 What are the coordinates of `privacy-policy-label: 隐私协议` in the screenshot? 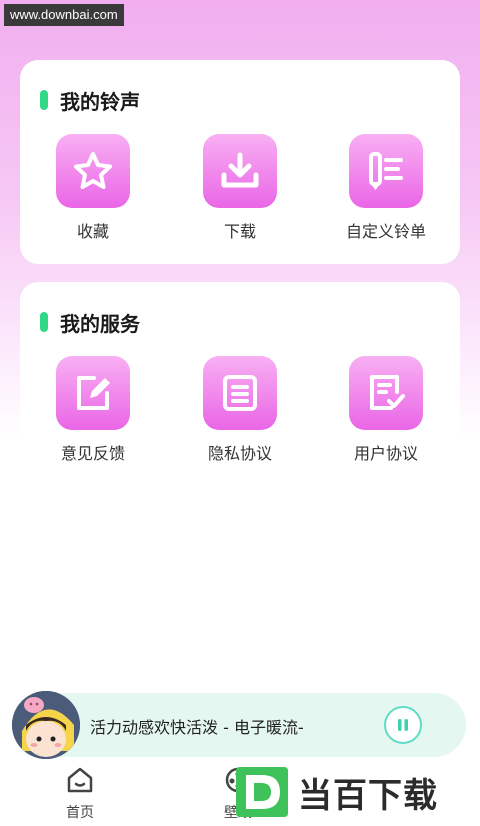 It's located at (239, 453).